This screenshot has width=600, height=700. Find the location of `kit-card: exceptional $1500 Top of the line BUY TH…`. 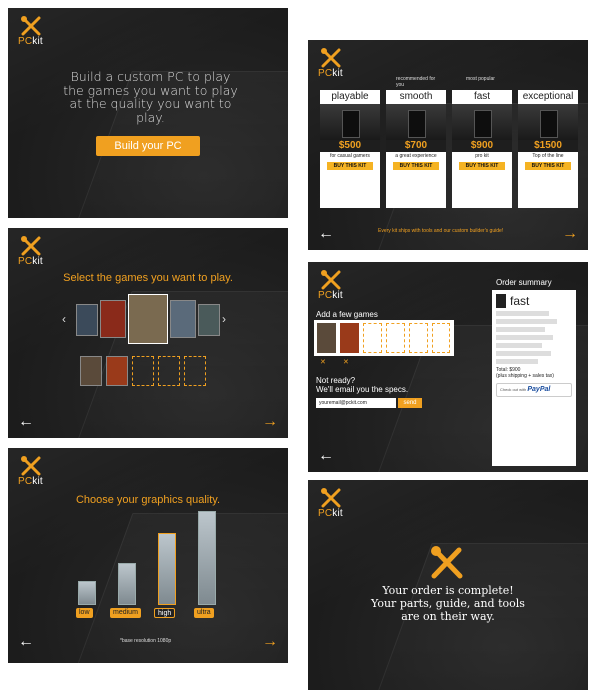

kit-card: exceptional $1500 Top of the line BUY TH… is located at coordinates (548, 149).